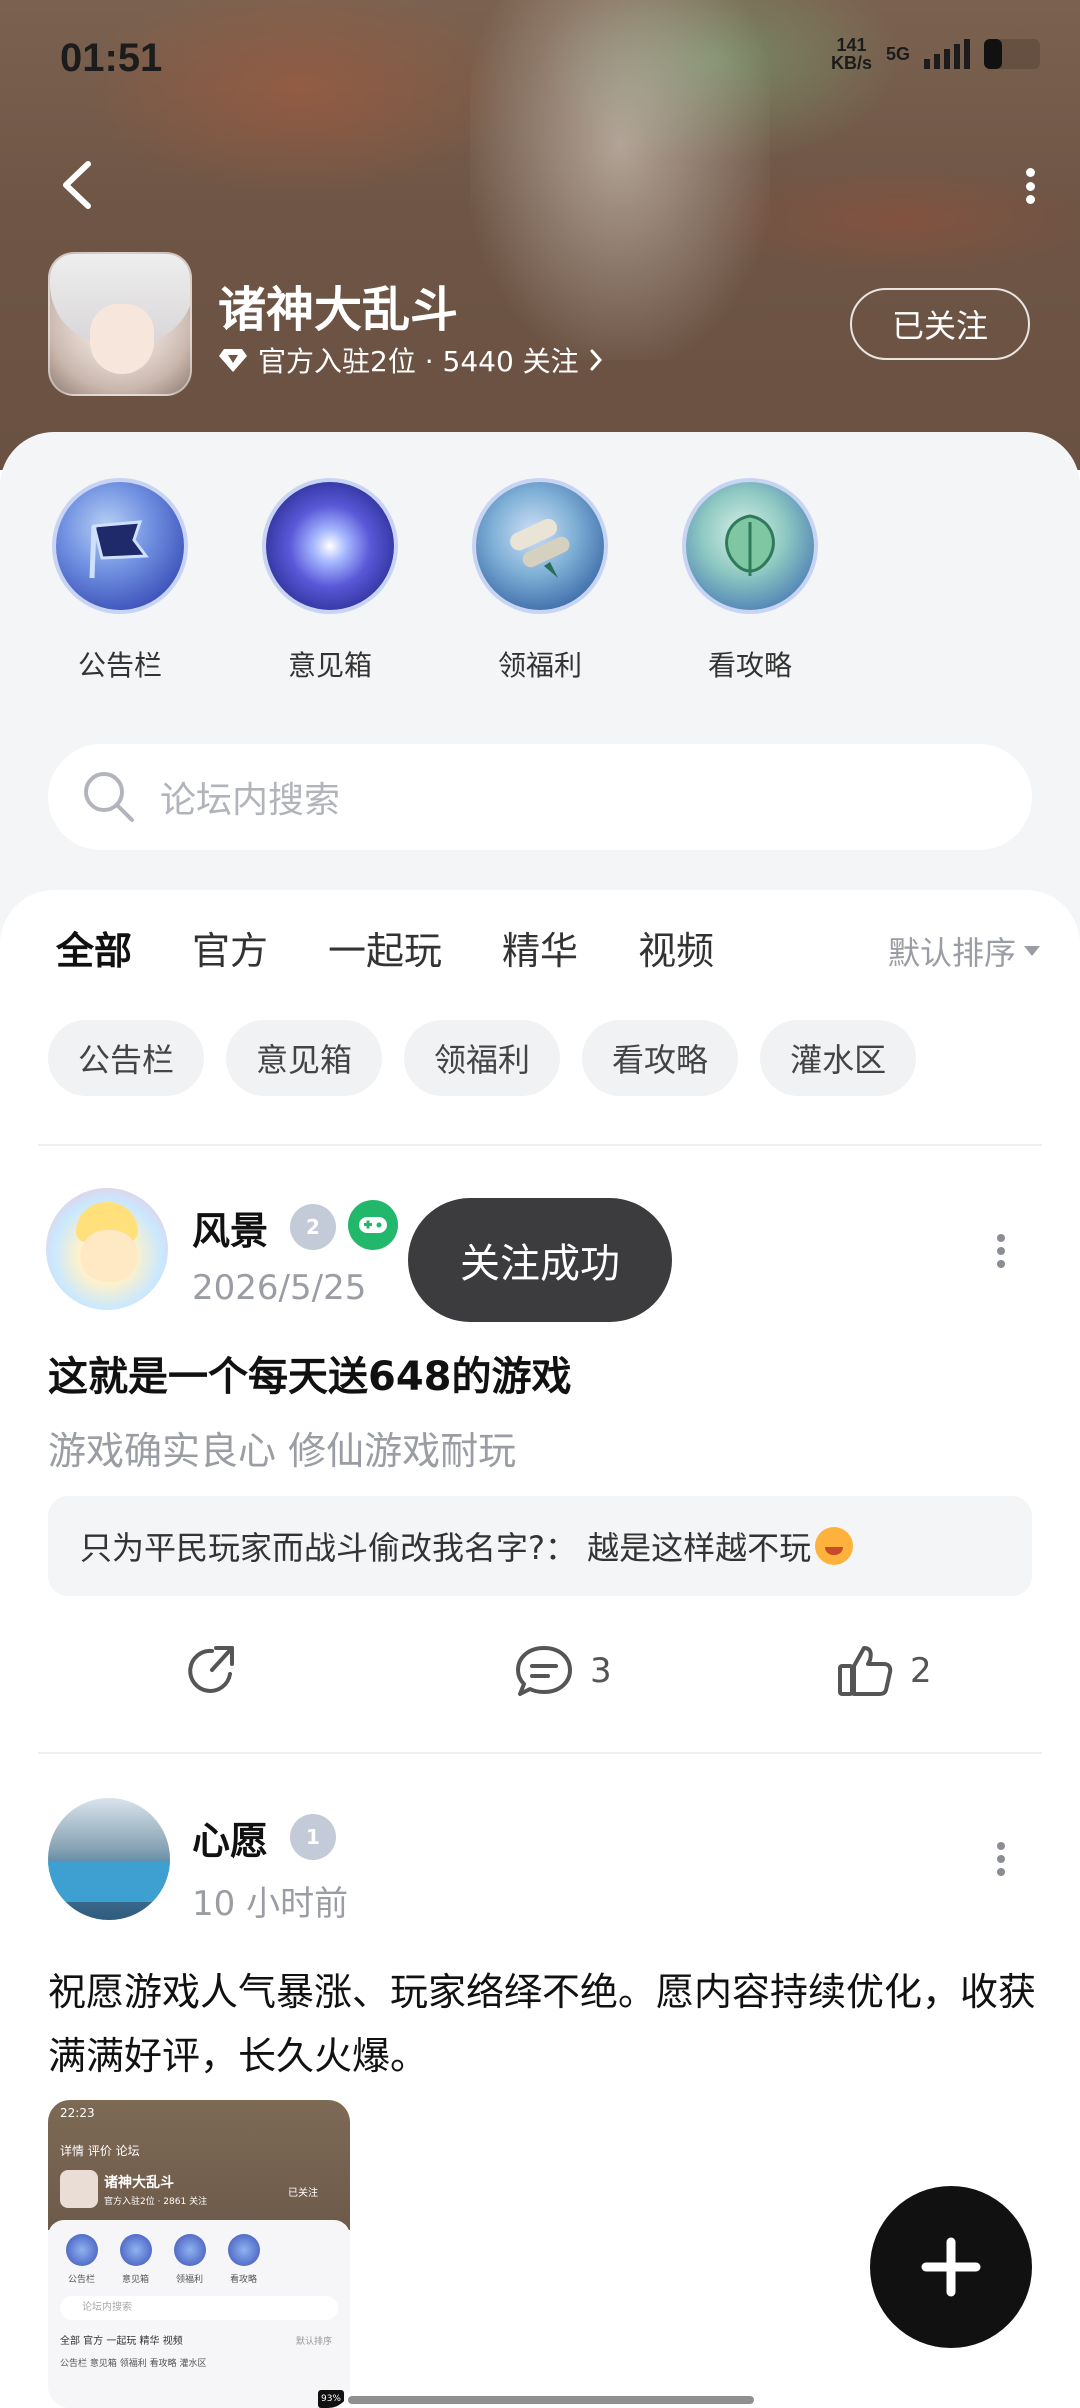  Describe the element at coordinates (596, 360) in the screenshot. I see `chevron-right-icon` at that location.